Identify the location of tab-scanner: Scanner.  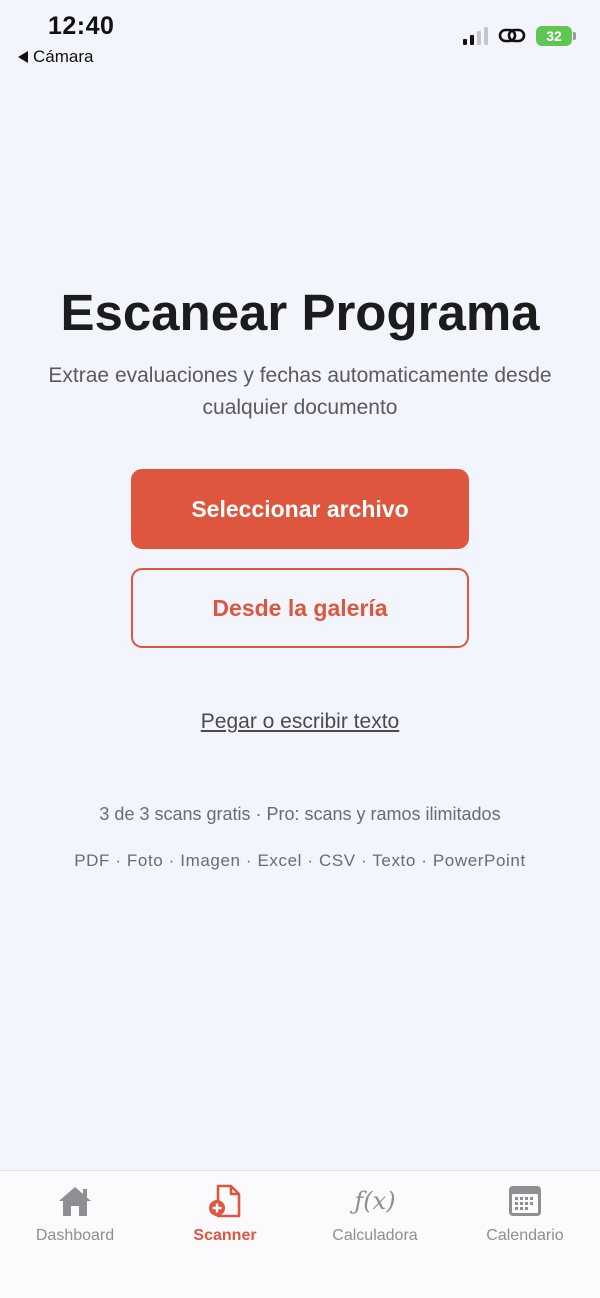
(225, 1214).